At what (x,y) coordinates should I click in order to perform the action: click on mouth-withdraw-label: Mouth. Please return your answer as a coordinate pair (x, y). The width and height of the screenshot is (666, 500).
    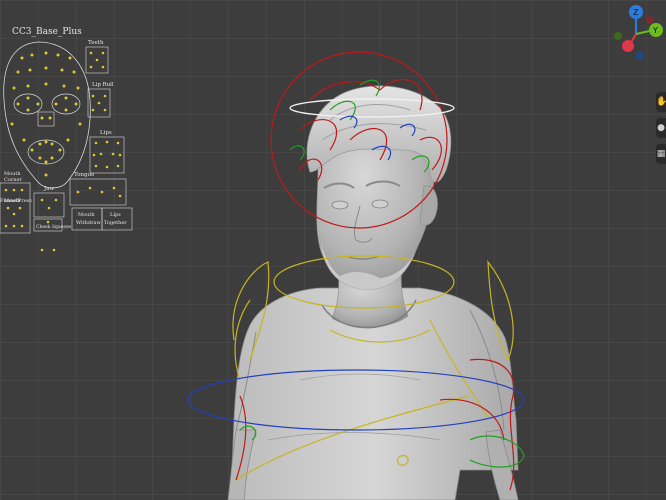
    Looking at the image, I should click on (86, 215).